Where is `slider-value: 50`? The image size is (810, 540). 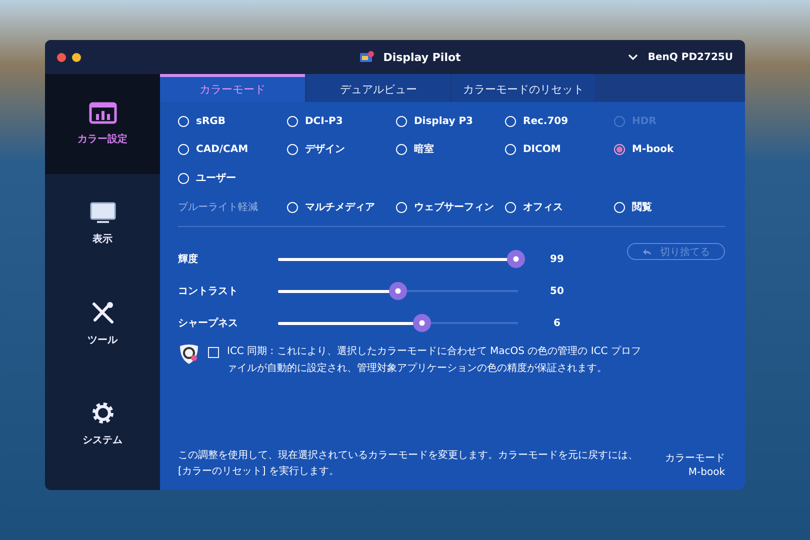
slider-value: 50 is located at coordinates (557, 291).